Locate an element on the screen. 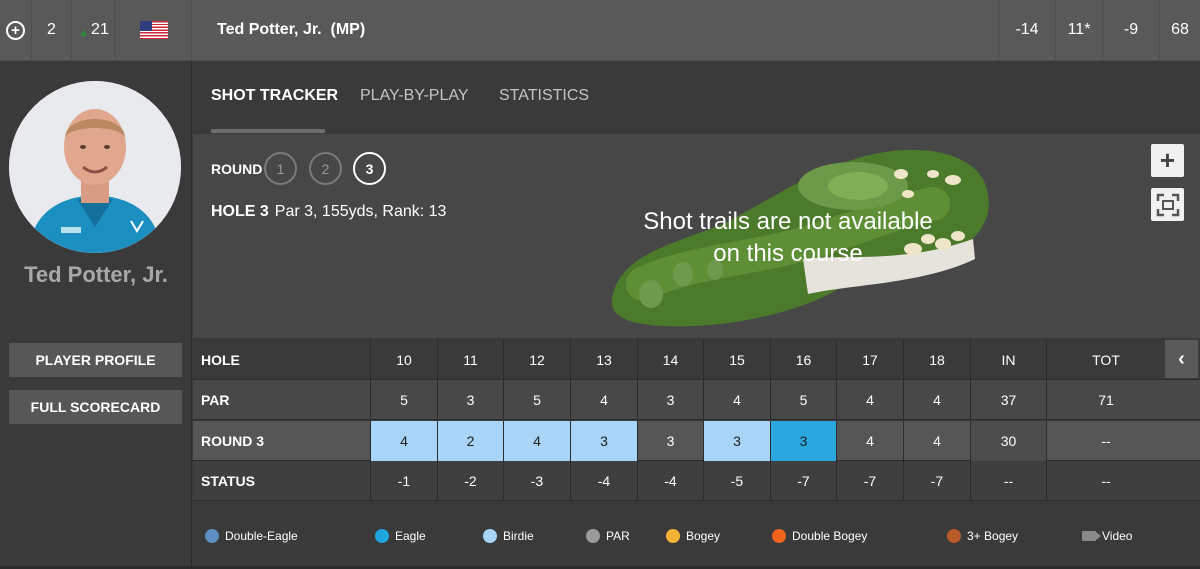 This screenshot has width=1200, height=569. round-score-cell: 2 is located at coordinates (470, 441).